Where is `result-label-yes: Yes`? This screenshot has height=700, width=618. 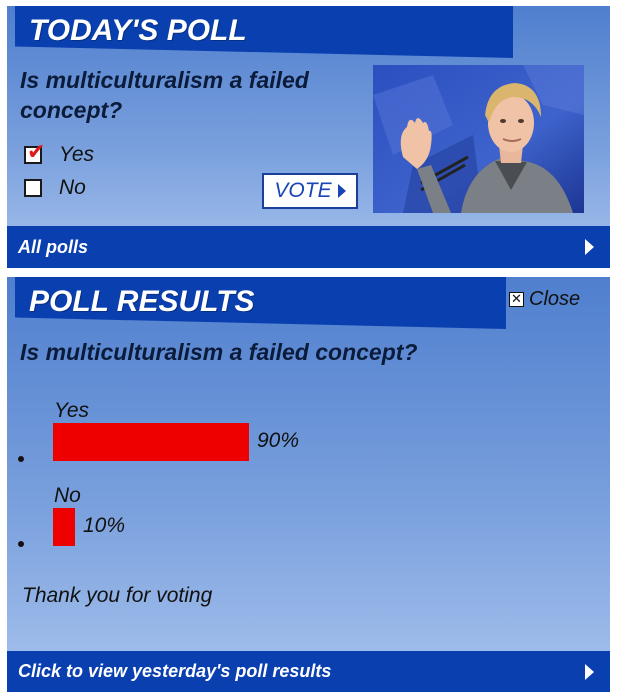 result-label-yes: Yes is located at coordinates (72, 410).